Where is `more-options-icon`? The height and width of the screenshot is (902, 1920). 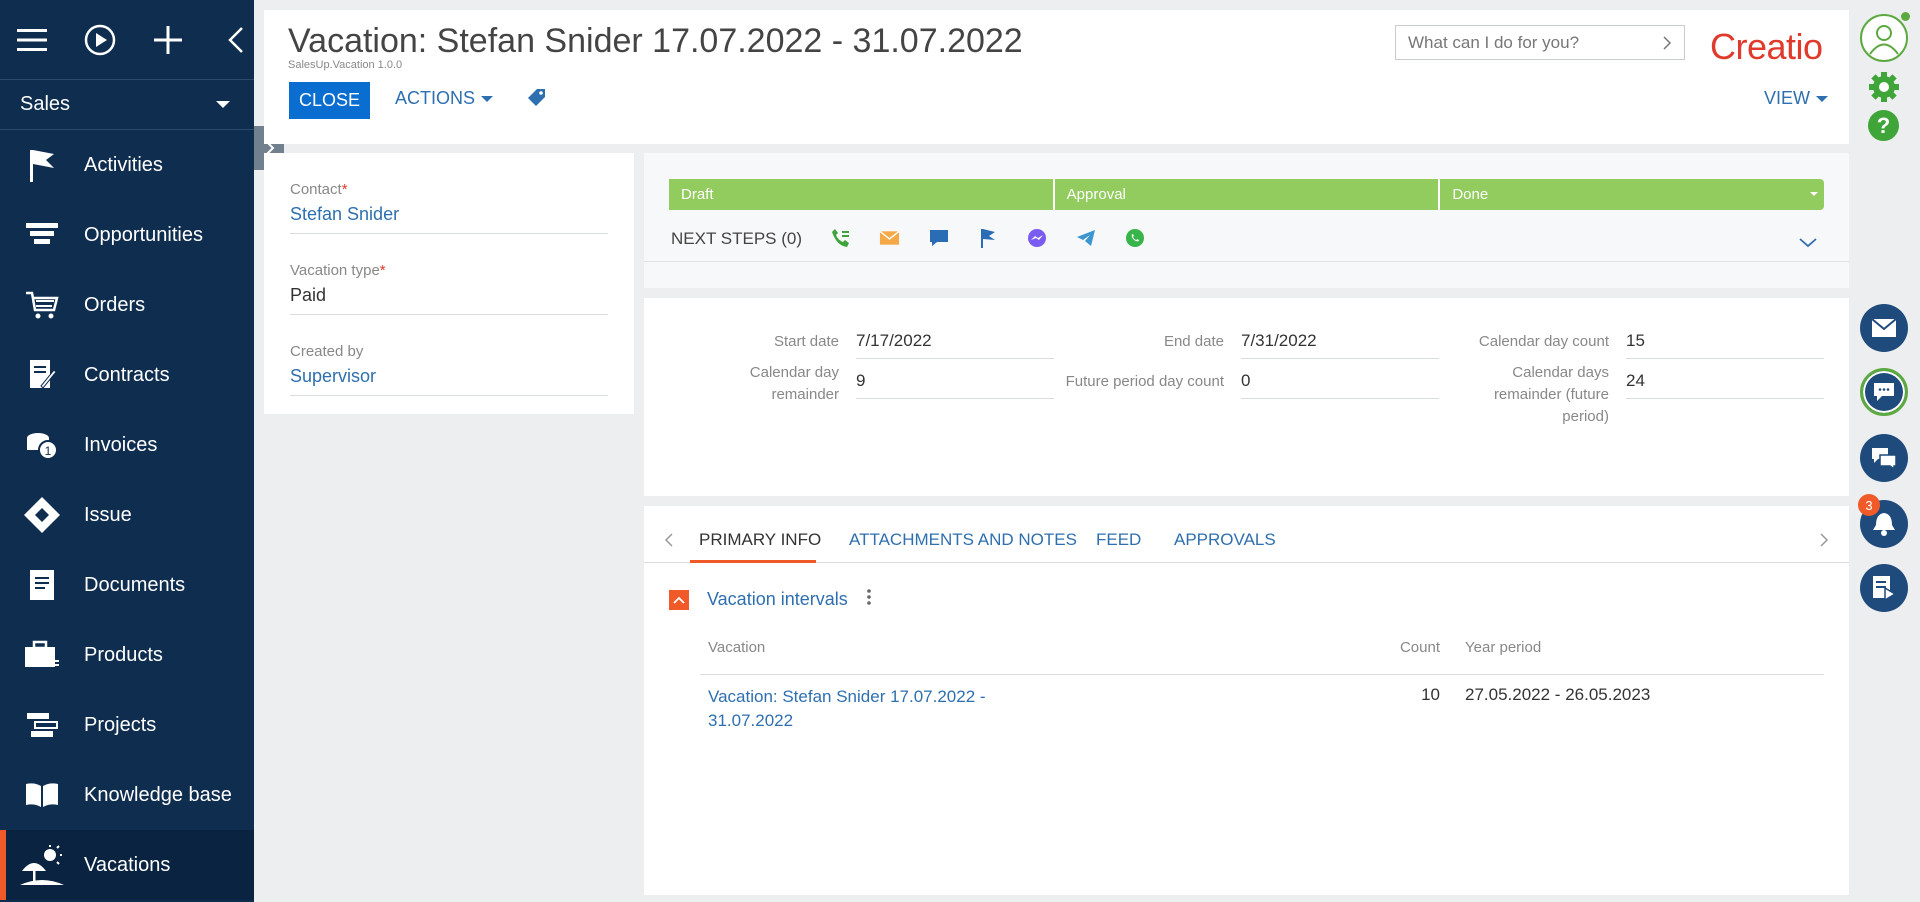
more-options-icon is located at coordinates (869, 599).